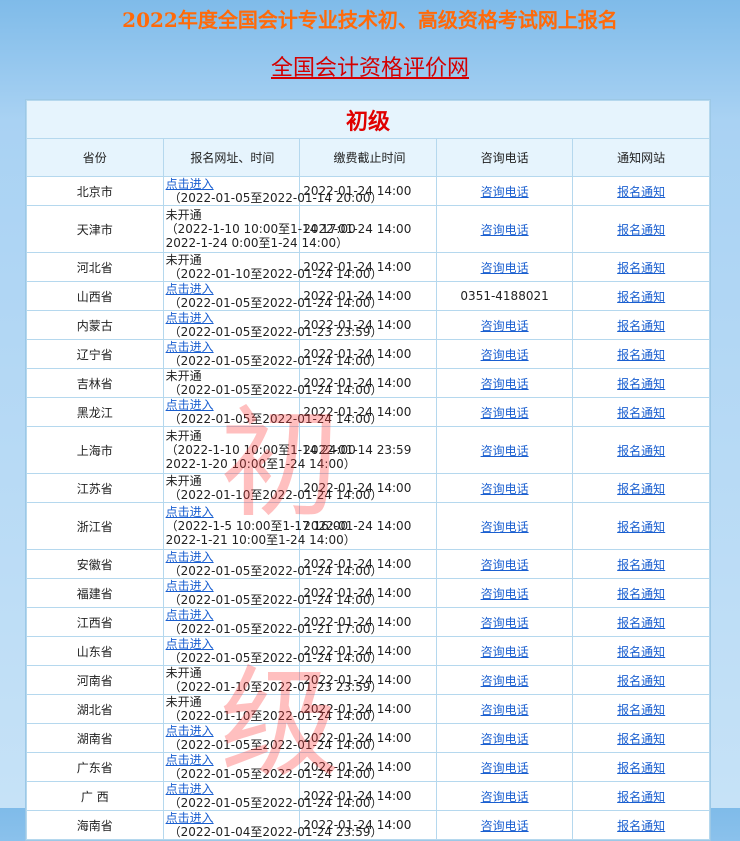 This screenshot has width=740, height=841. What do you see at coordinates (370, 68) in the screenshot?
I see `site-link: 全国会计资格评价网` at bounding box center [370, 68].